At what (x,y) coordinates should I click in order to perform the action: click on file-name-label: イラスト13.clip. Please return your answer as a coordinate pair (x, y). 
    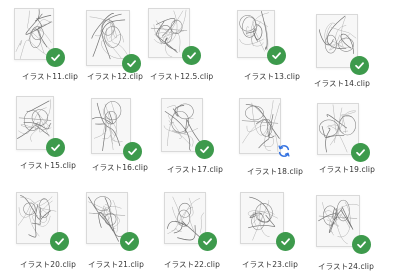
    Looking at the image, I should click on (272, 76).